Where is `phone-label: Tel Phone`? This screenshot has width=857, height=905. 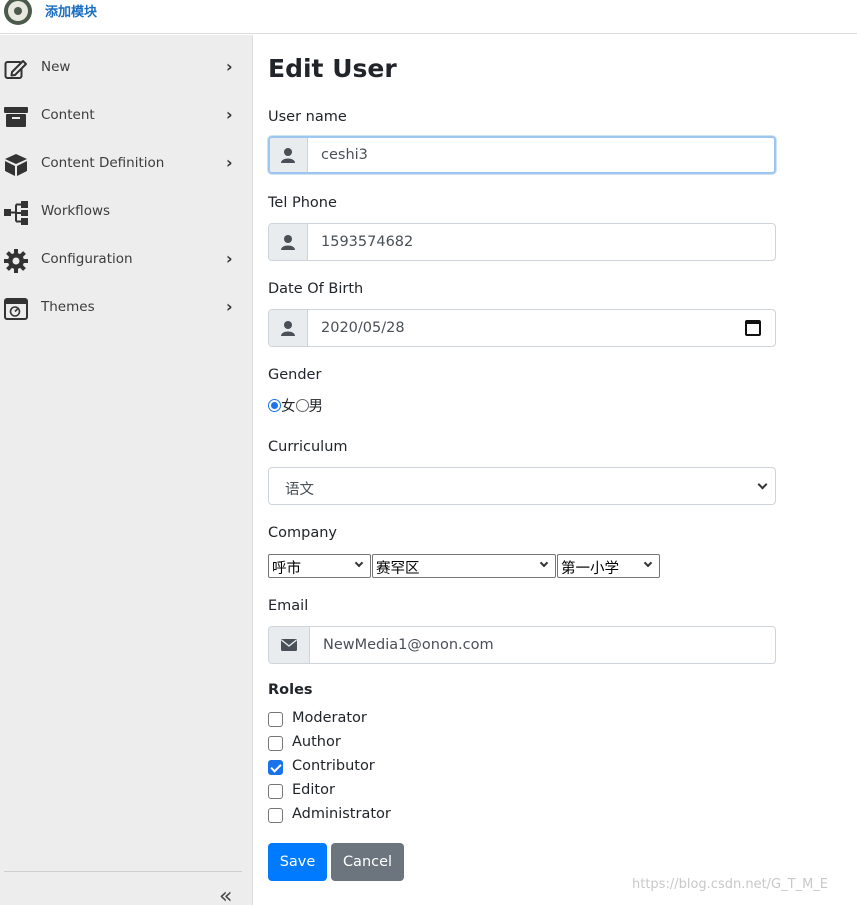 phone-label: Tel Phone is located at coordinates (302, 203).